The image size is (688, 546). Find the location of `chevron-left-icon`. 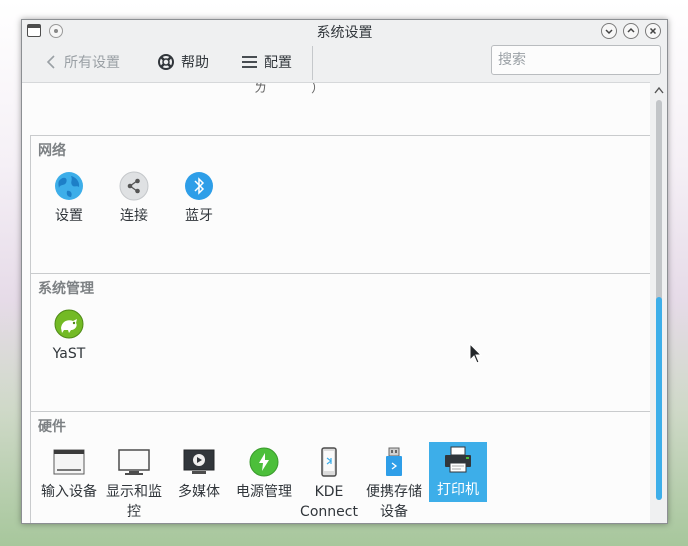

chevron-left-icon is located at coordinates (50, 62).